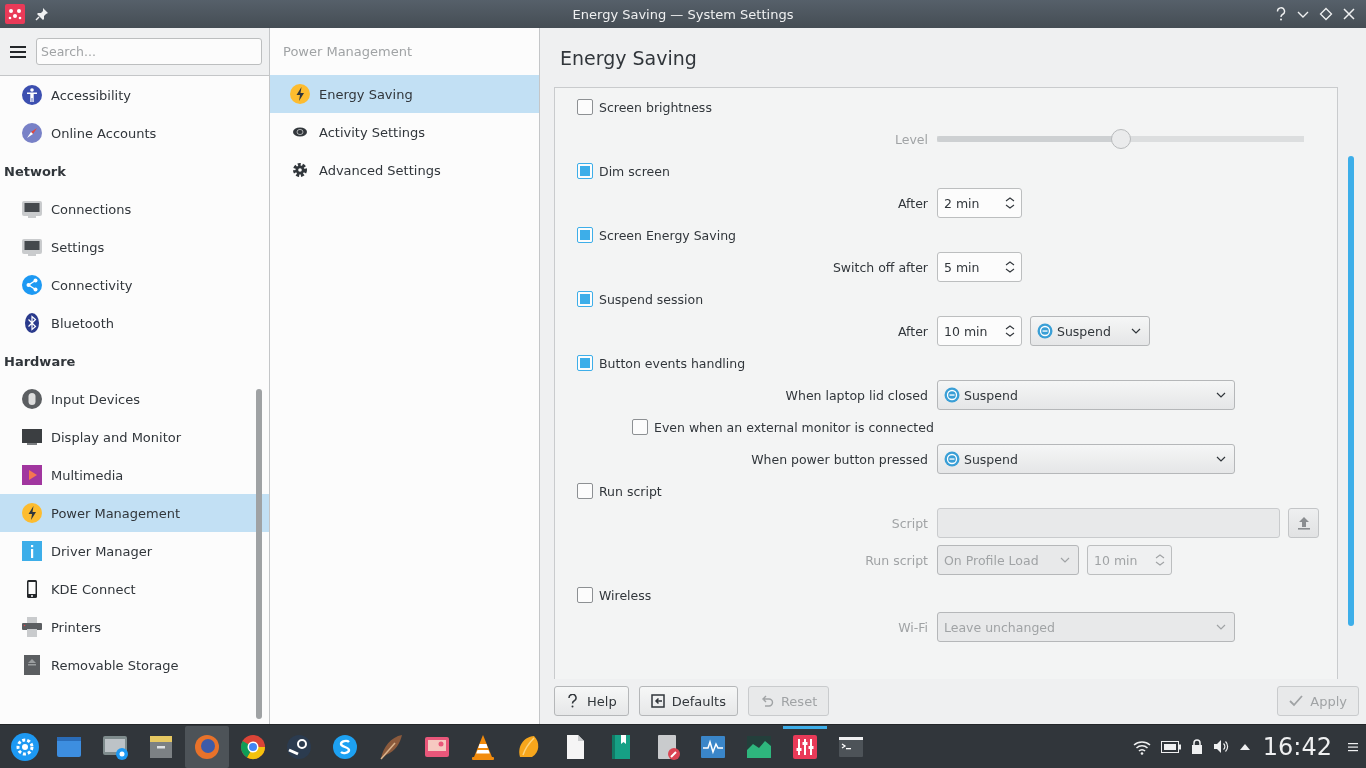  Describe the element at coordinates (655, 107) in the screenshot. I see `checkbox-label: Screen brightness` at that location.